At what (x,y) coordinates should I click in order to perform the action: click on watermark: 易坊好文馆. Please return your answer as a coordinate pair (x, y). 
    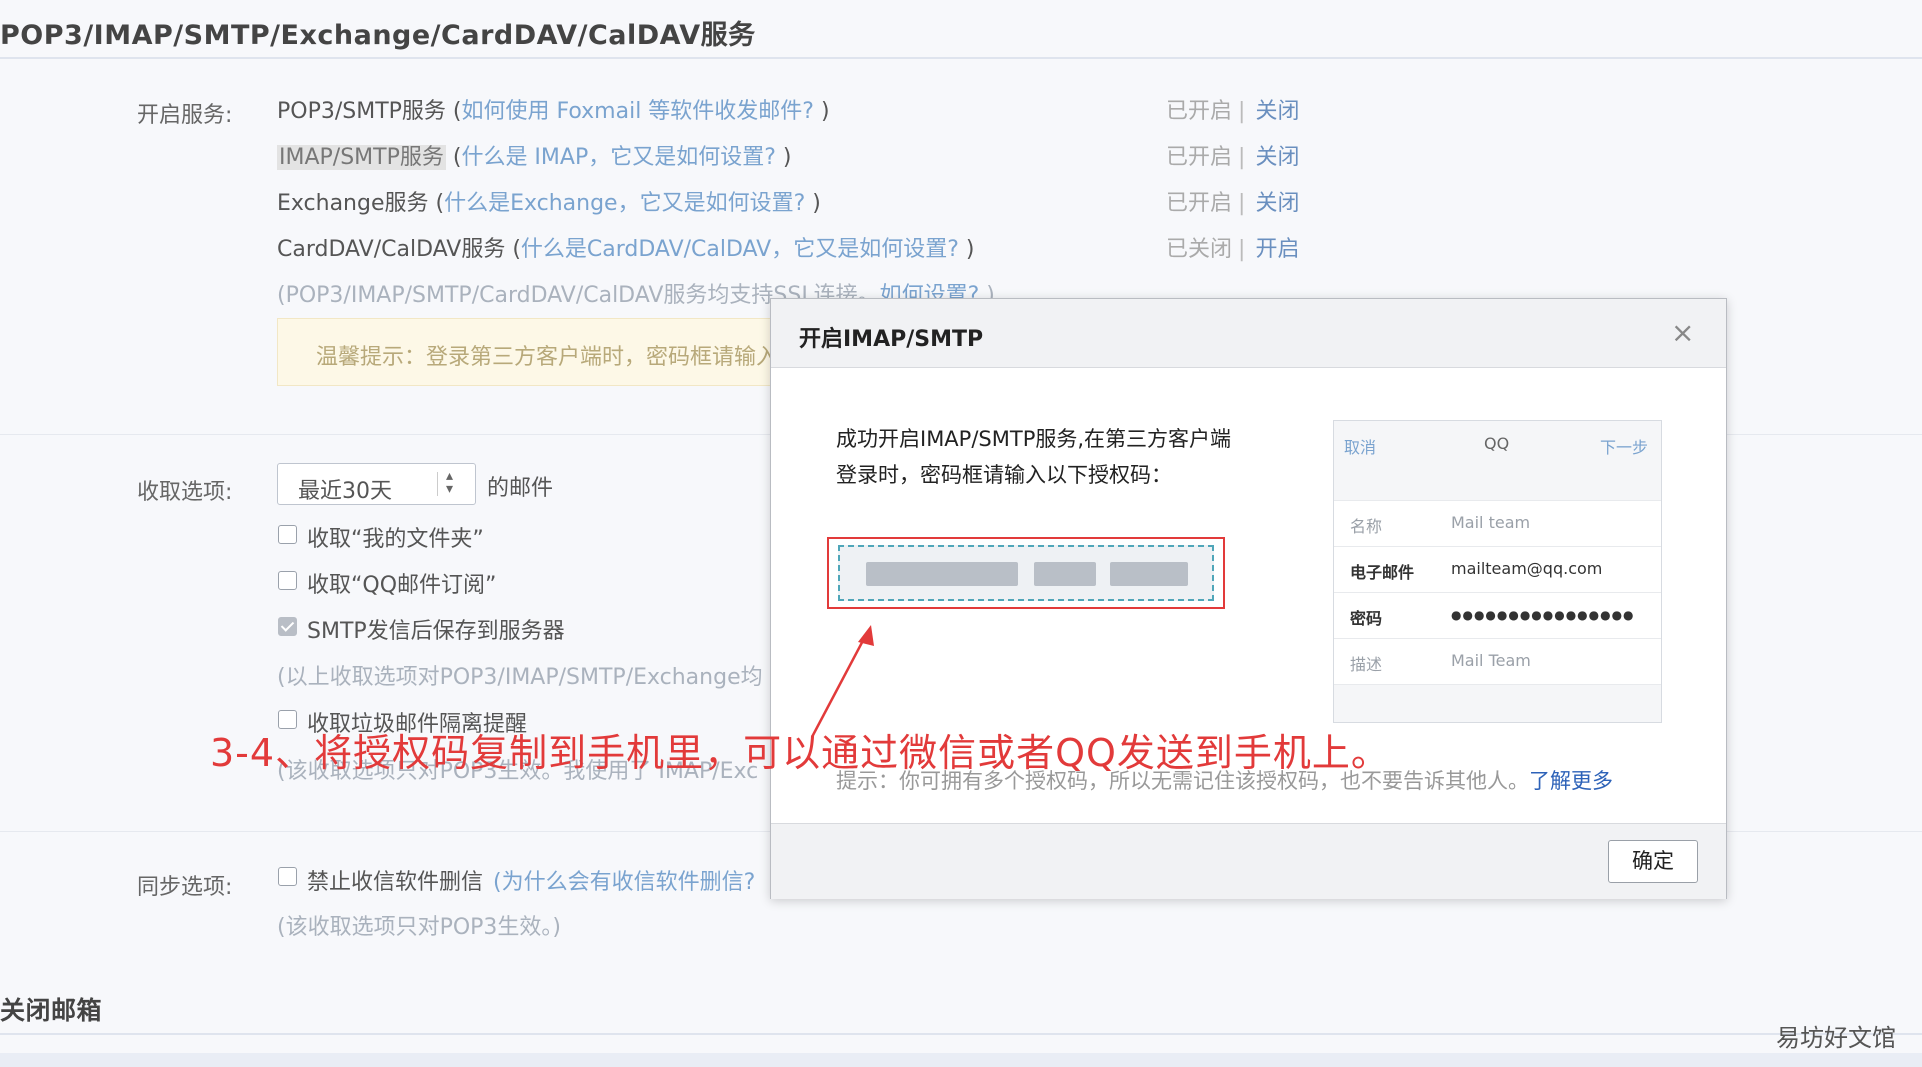
    Looking at the image, I should click on (1836, 1038).